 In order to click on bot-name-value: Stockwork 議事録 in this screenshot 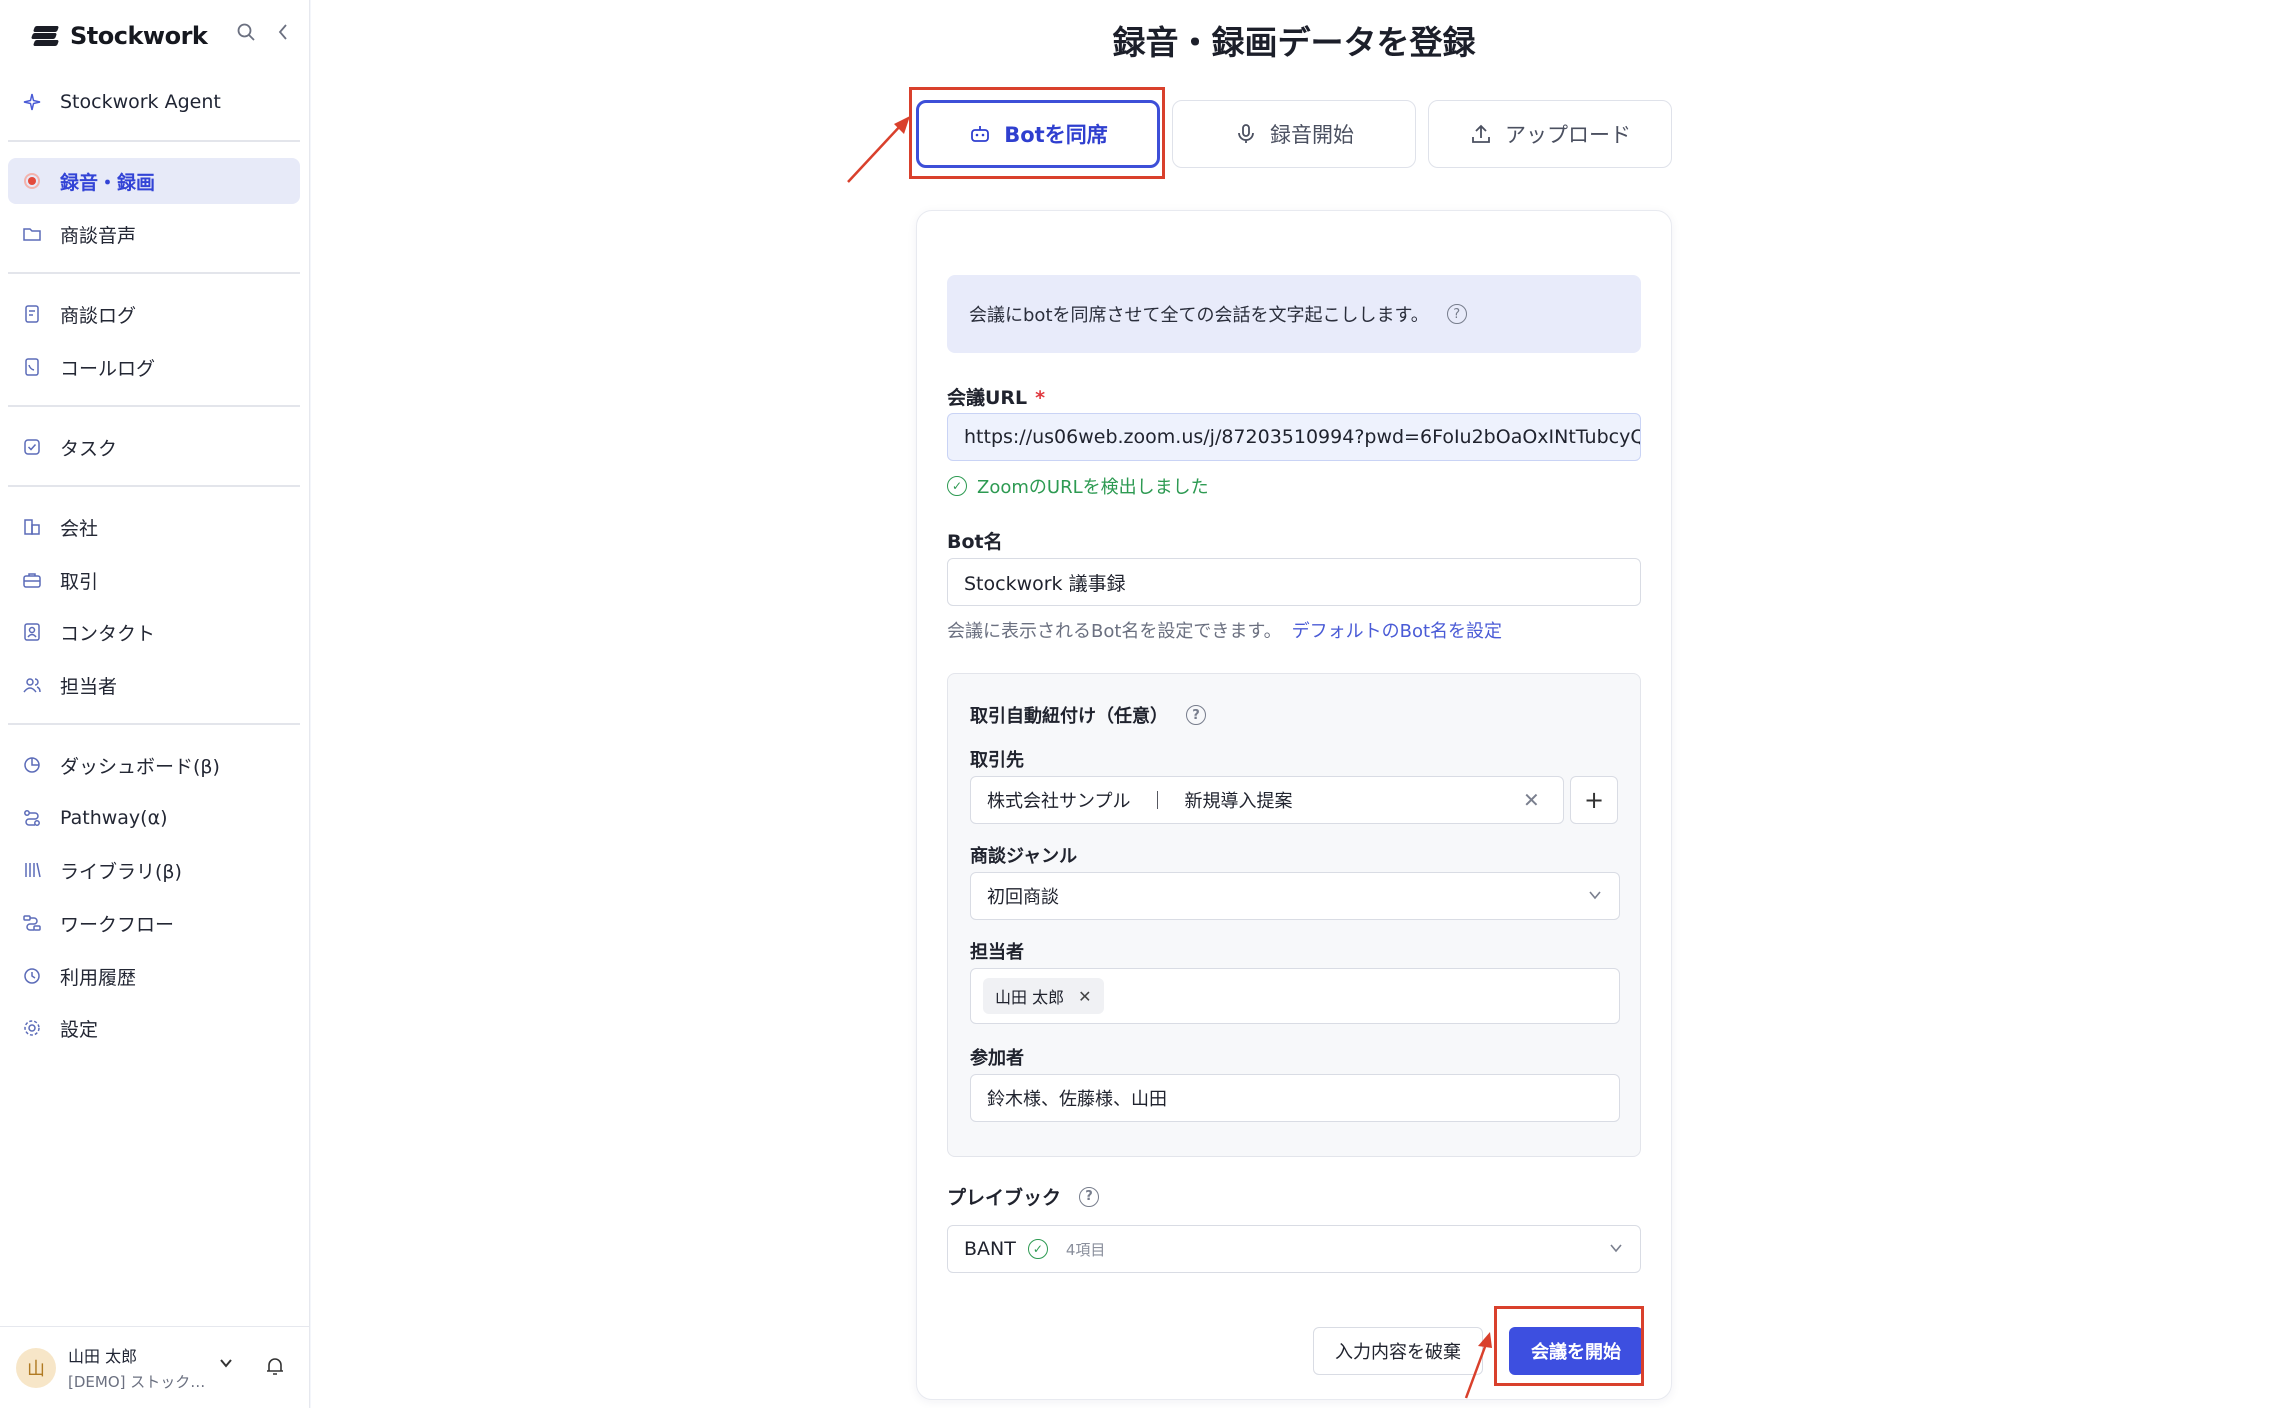, I will do `click(1045, 583)`.